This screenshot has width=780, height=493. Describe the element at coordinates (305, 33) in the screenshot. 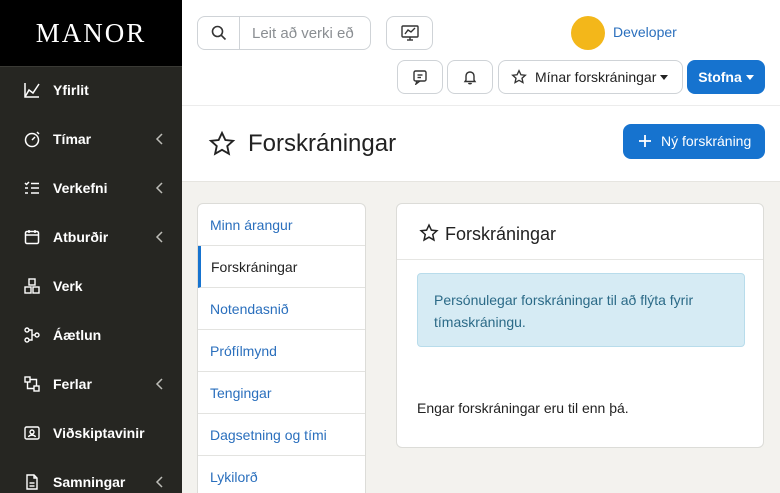

I see `search-input` at that location.